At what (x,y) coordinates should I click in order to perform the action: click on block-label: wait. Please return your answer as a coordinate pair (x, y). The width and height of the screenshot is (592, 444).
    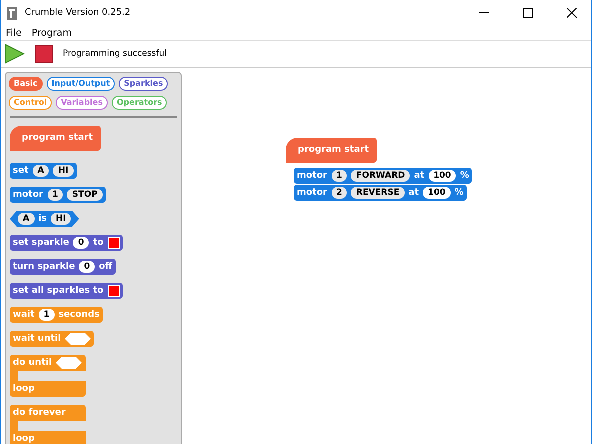
    Looking at the image, I should click on (24, 315).